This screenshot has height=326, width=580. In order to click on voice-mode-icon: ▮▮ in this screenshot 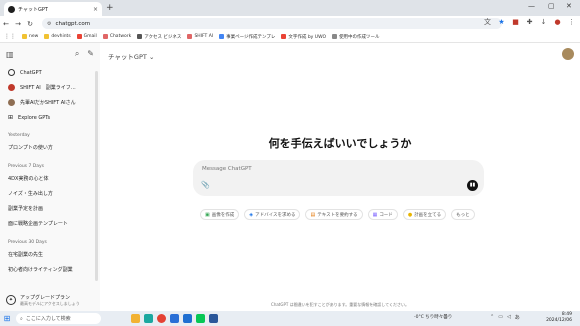, I will do `click(472, 185)`.